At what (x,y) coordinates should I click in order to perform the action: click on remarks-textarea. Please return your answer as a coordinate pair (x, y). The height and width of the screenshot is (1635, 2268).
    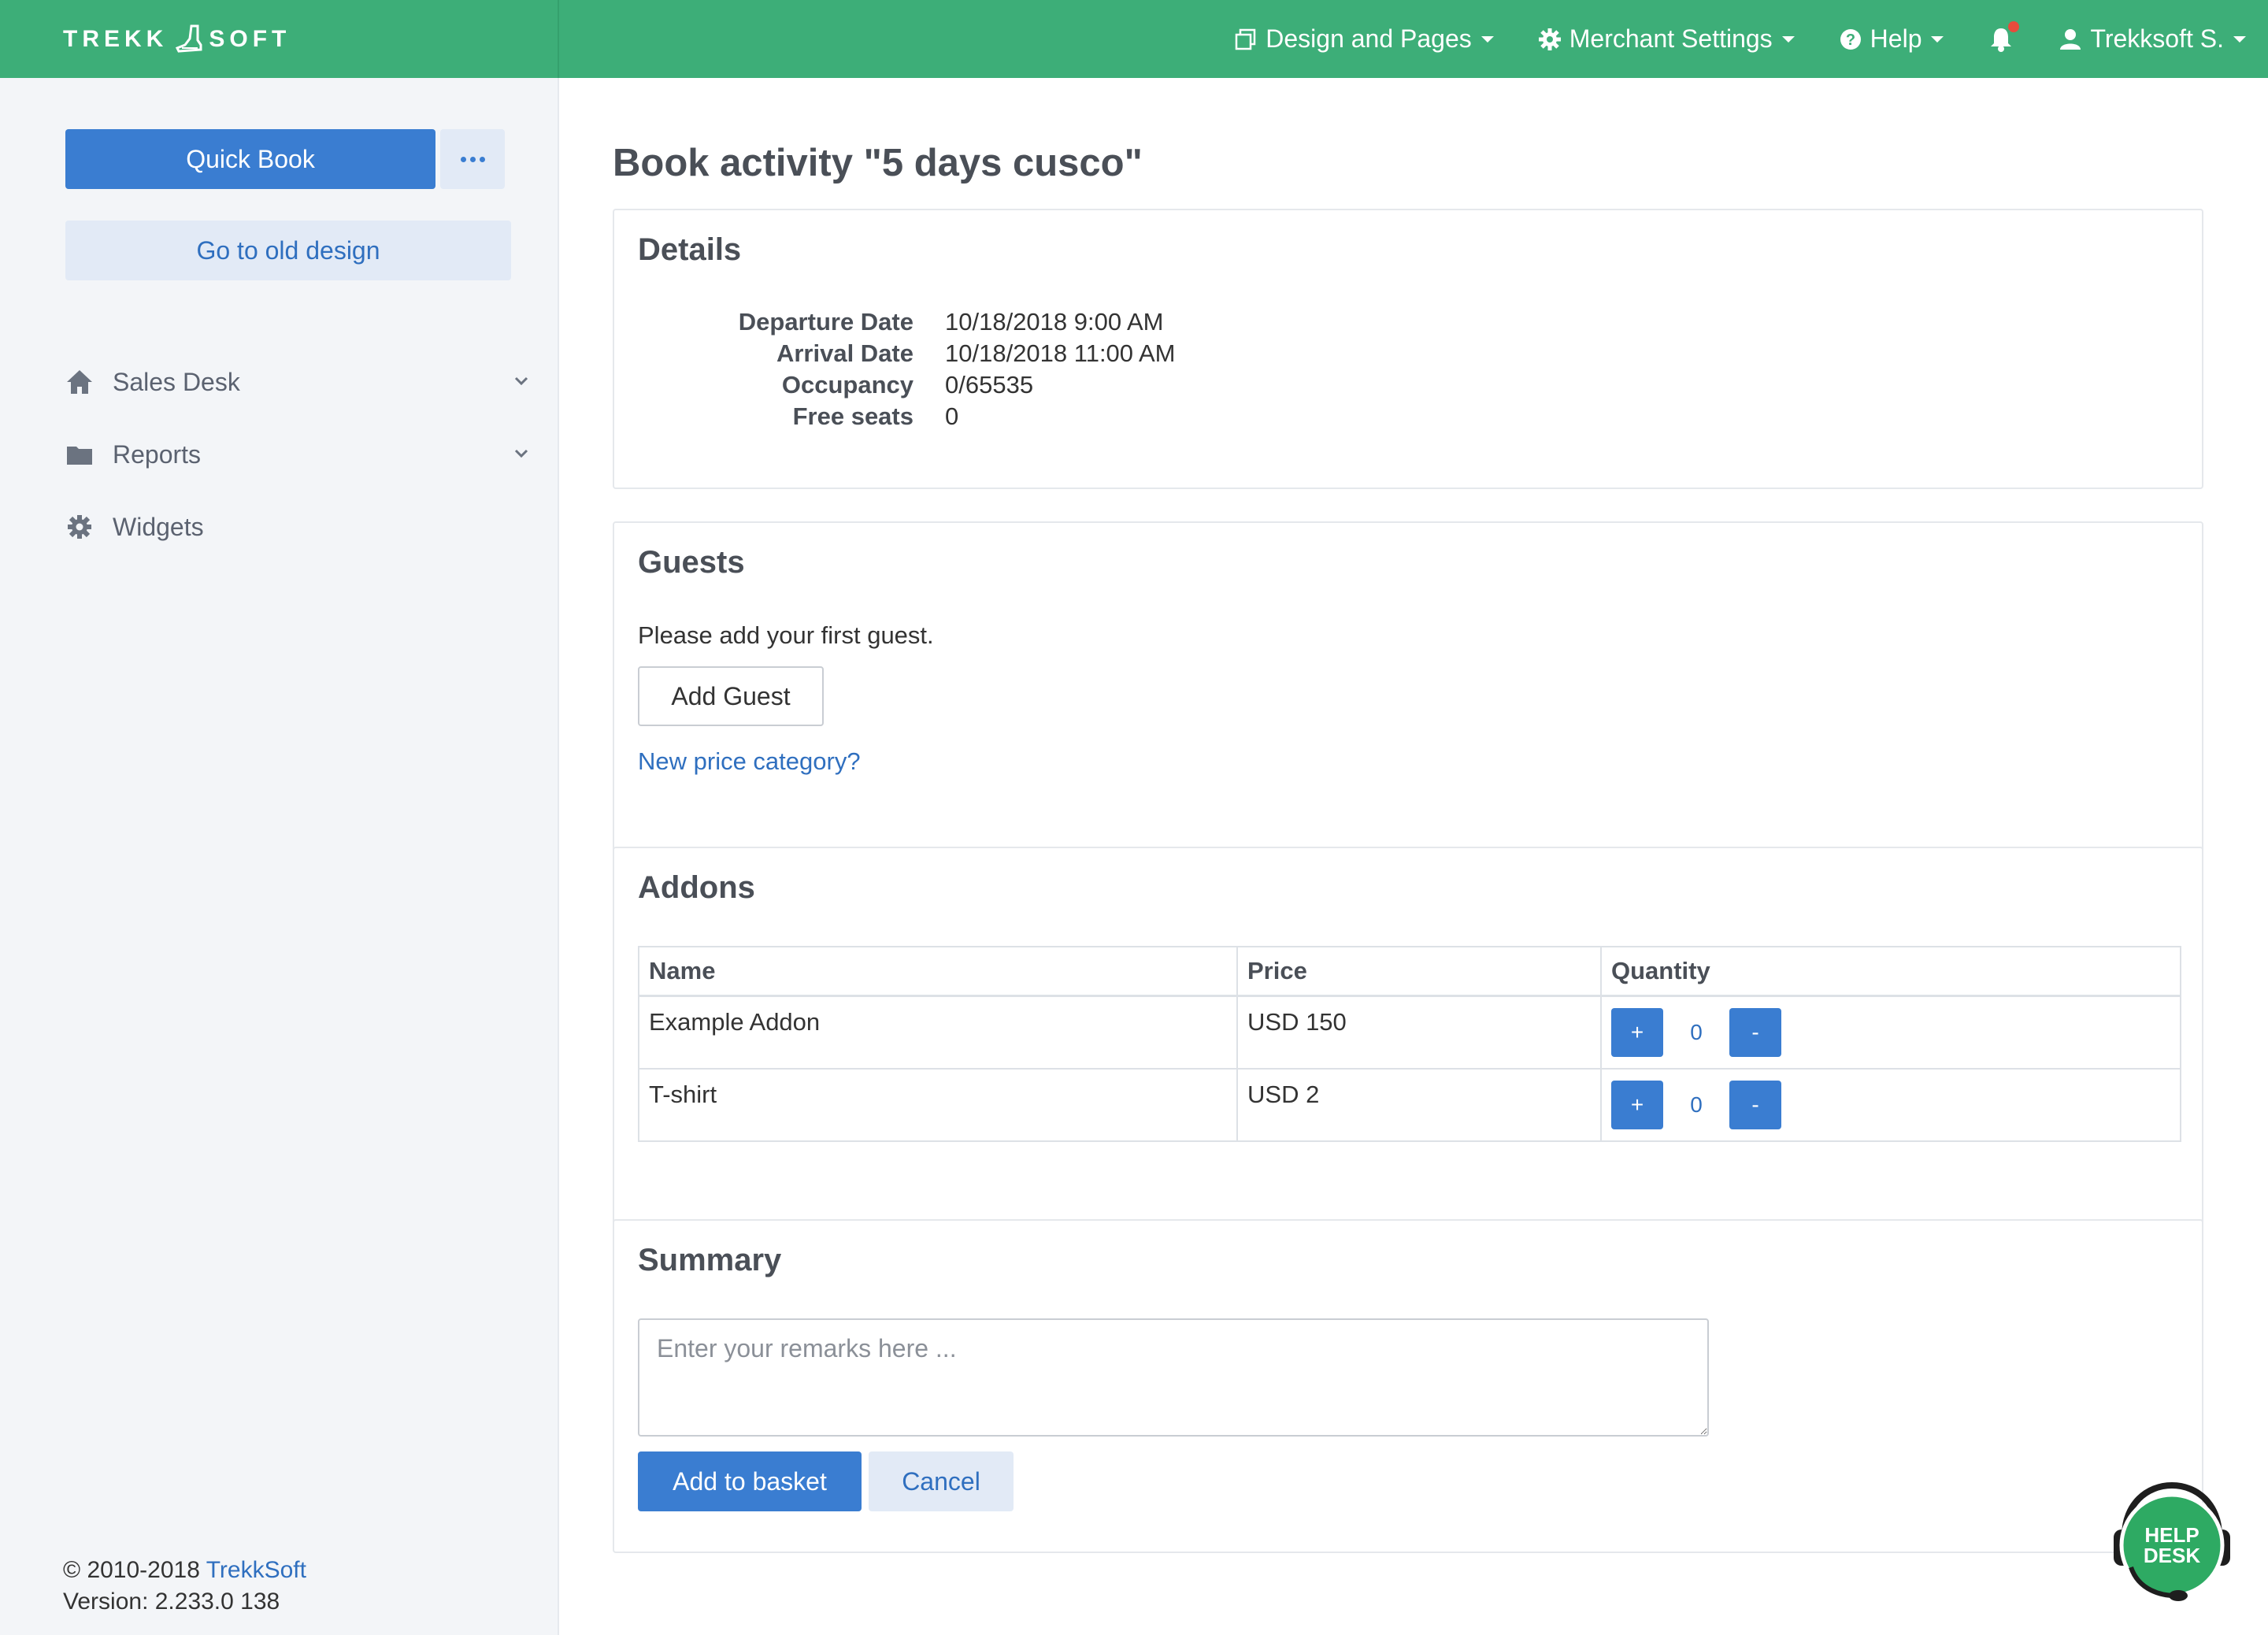
    Looking at the image, I should click on (1173, 1377).